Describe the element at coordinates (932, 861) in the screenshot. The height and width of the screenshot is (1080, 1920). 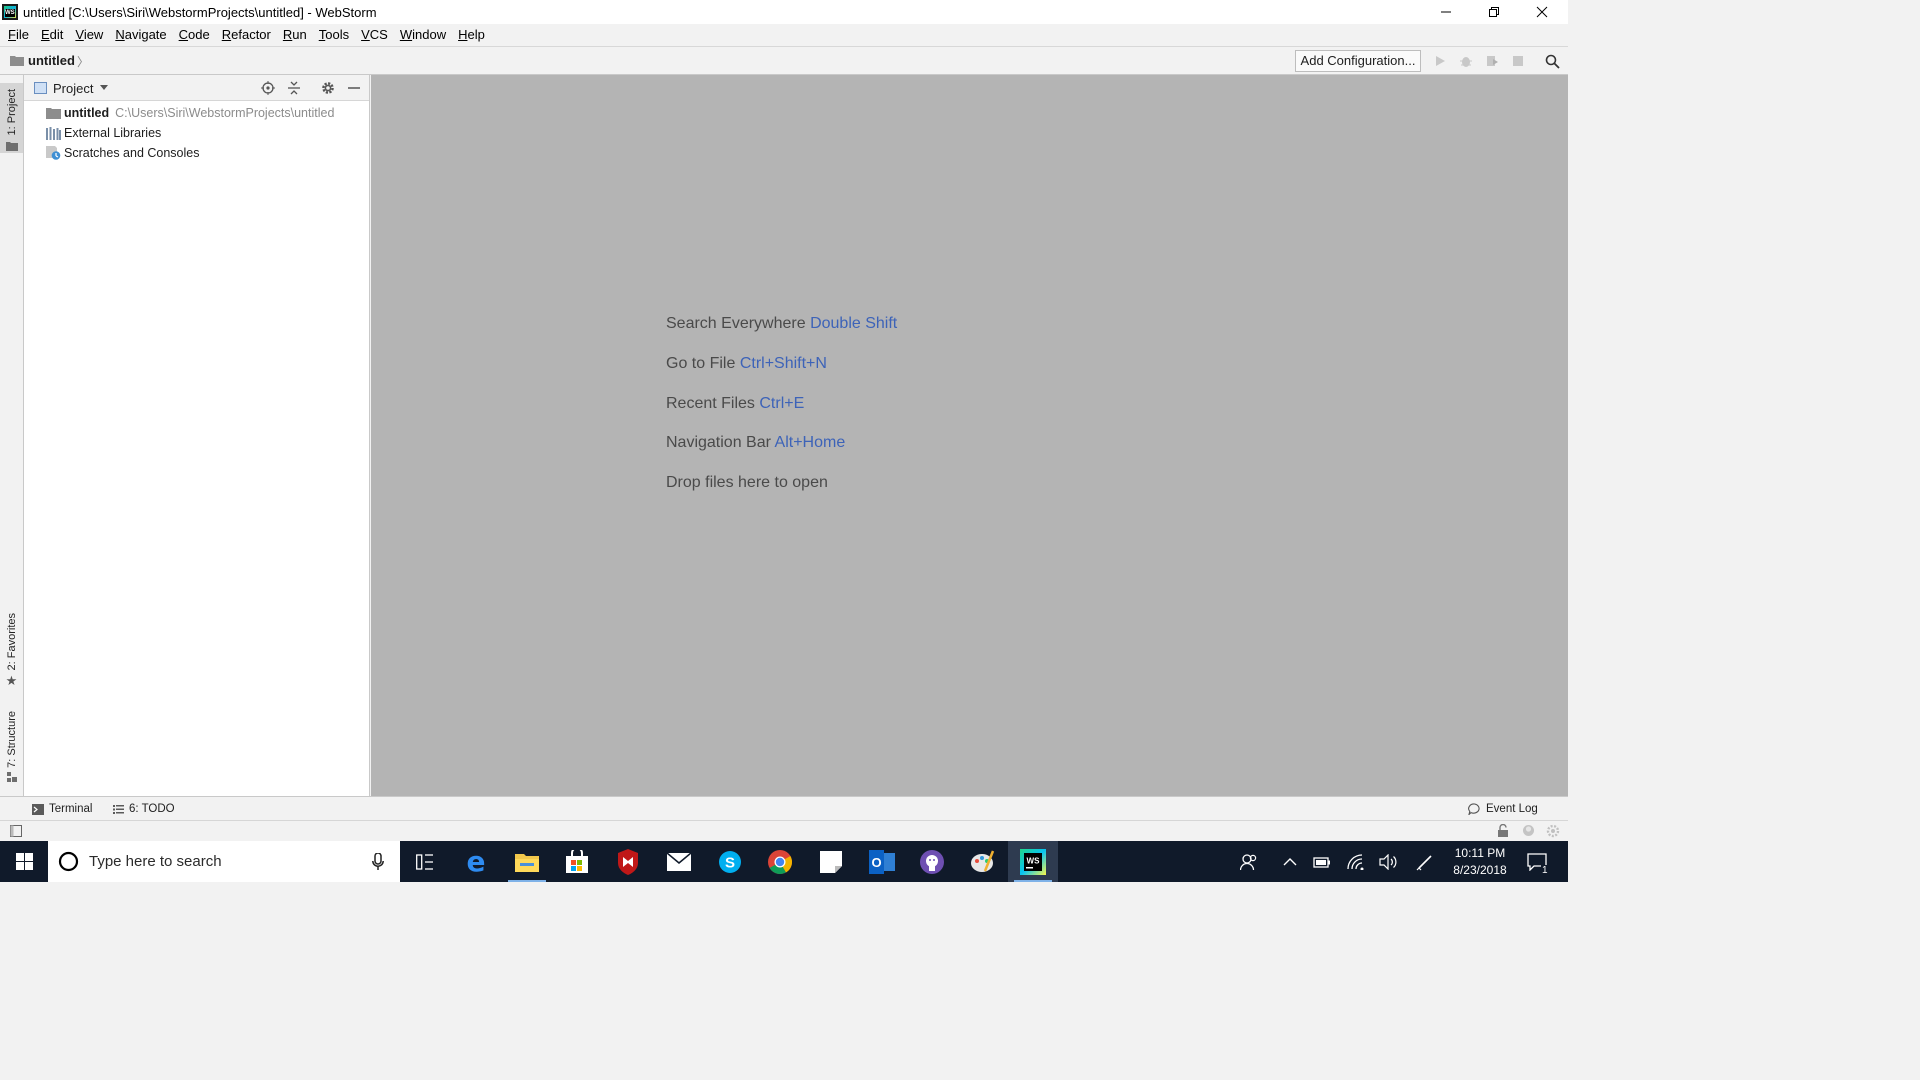
I see `github-desktop-icon` at that location.